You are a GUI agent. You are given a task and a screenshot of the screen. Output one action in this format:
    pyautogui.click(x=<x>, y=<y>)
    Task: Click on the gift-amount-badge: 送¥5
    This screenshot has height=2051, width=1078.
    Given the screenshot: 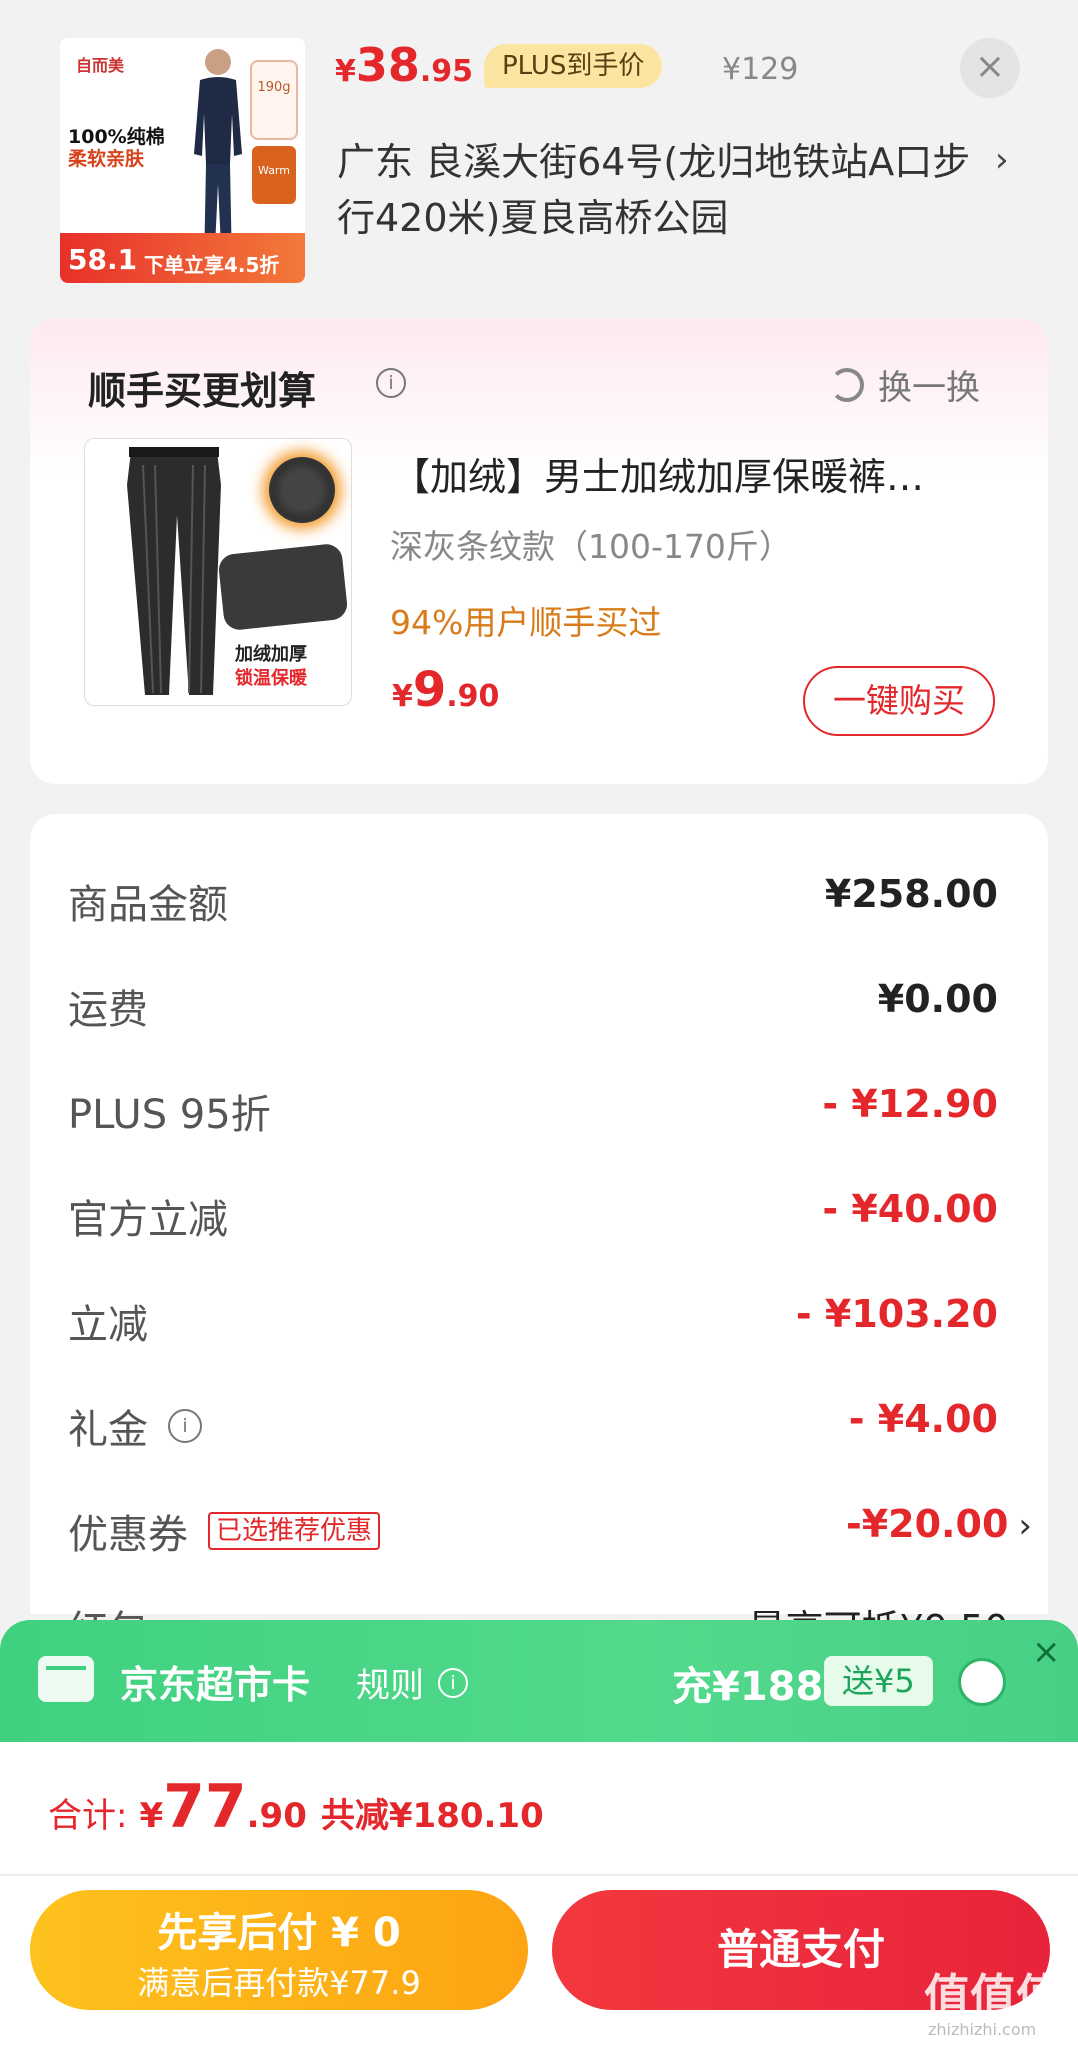 What is the action you would take?
    pyautogui.click(x=878, y=1681)
    